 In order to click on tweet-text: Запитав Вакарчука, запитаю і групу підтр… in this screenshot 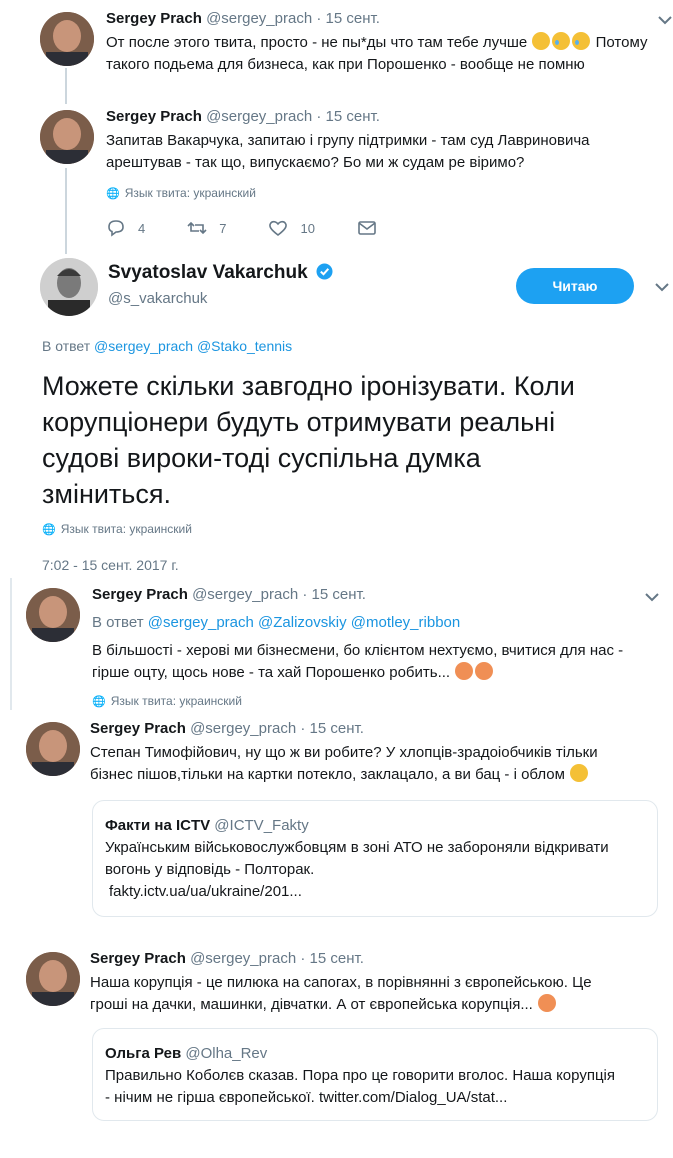, I will do `click(386, 152)`.